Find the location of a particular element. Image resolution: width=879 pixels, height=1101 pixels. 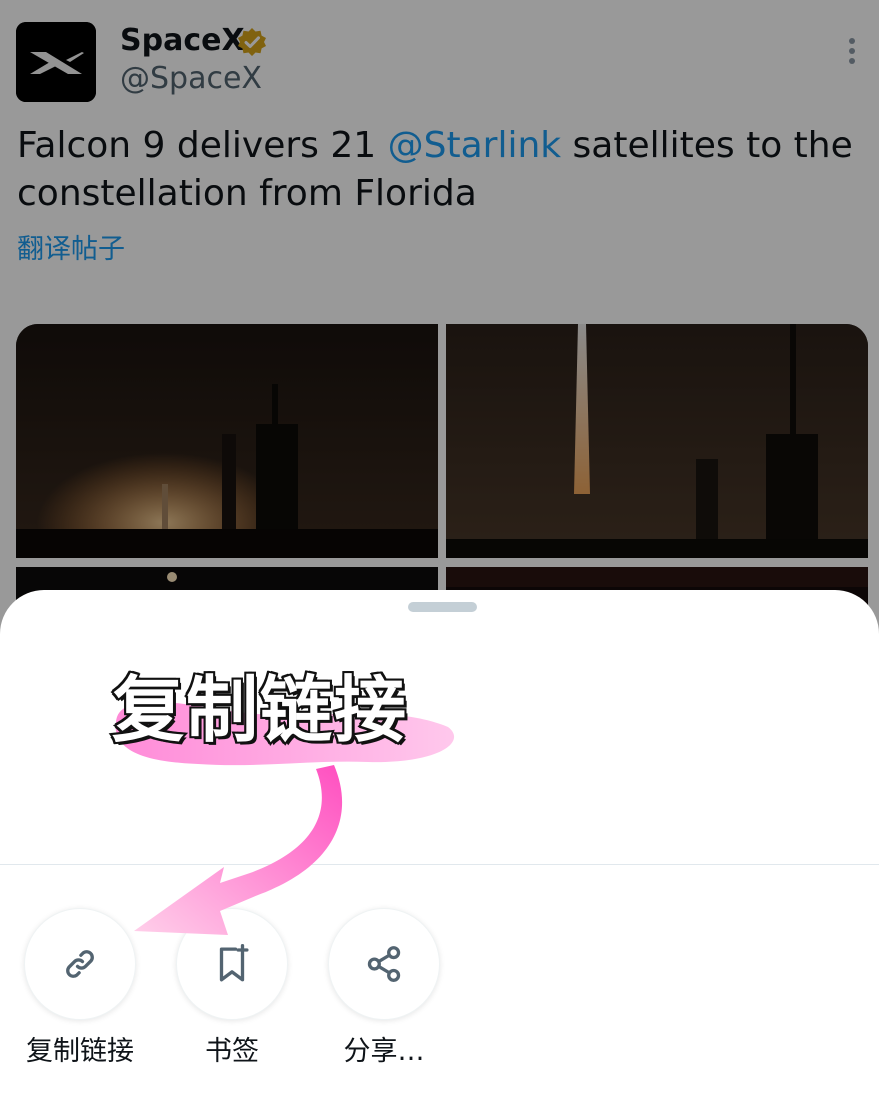

share-icon is located at coordinates (384, 964).